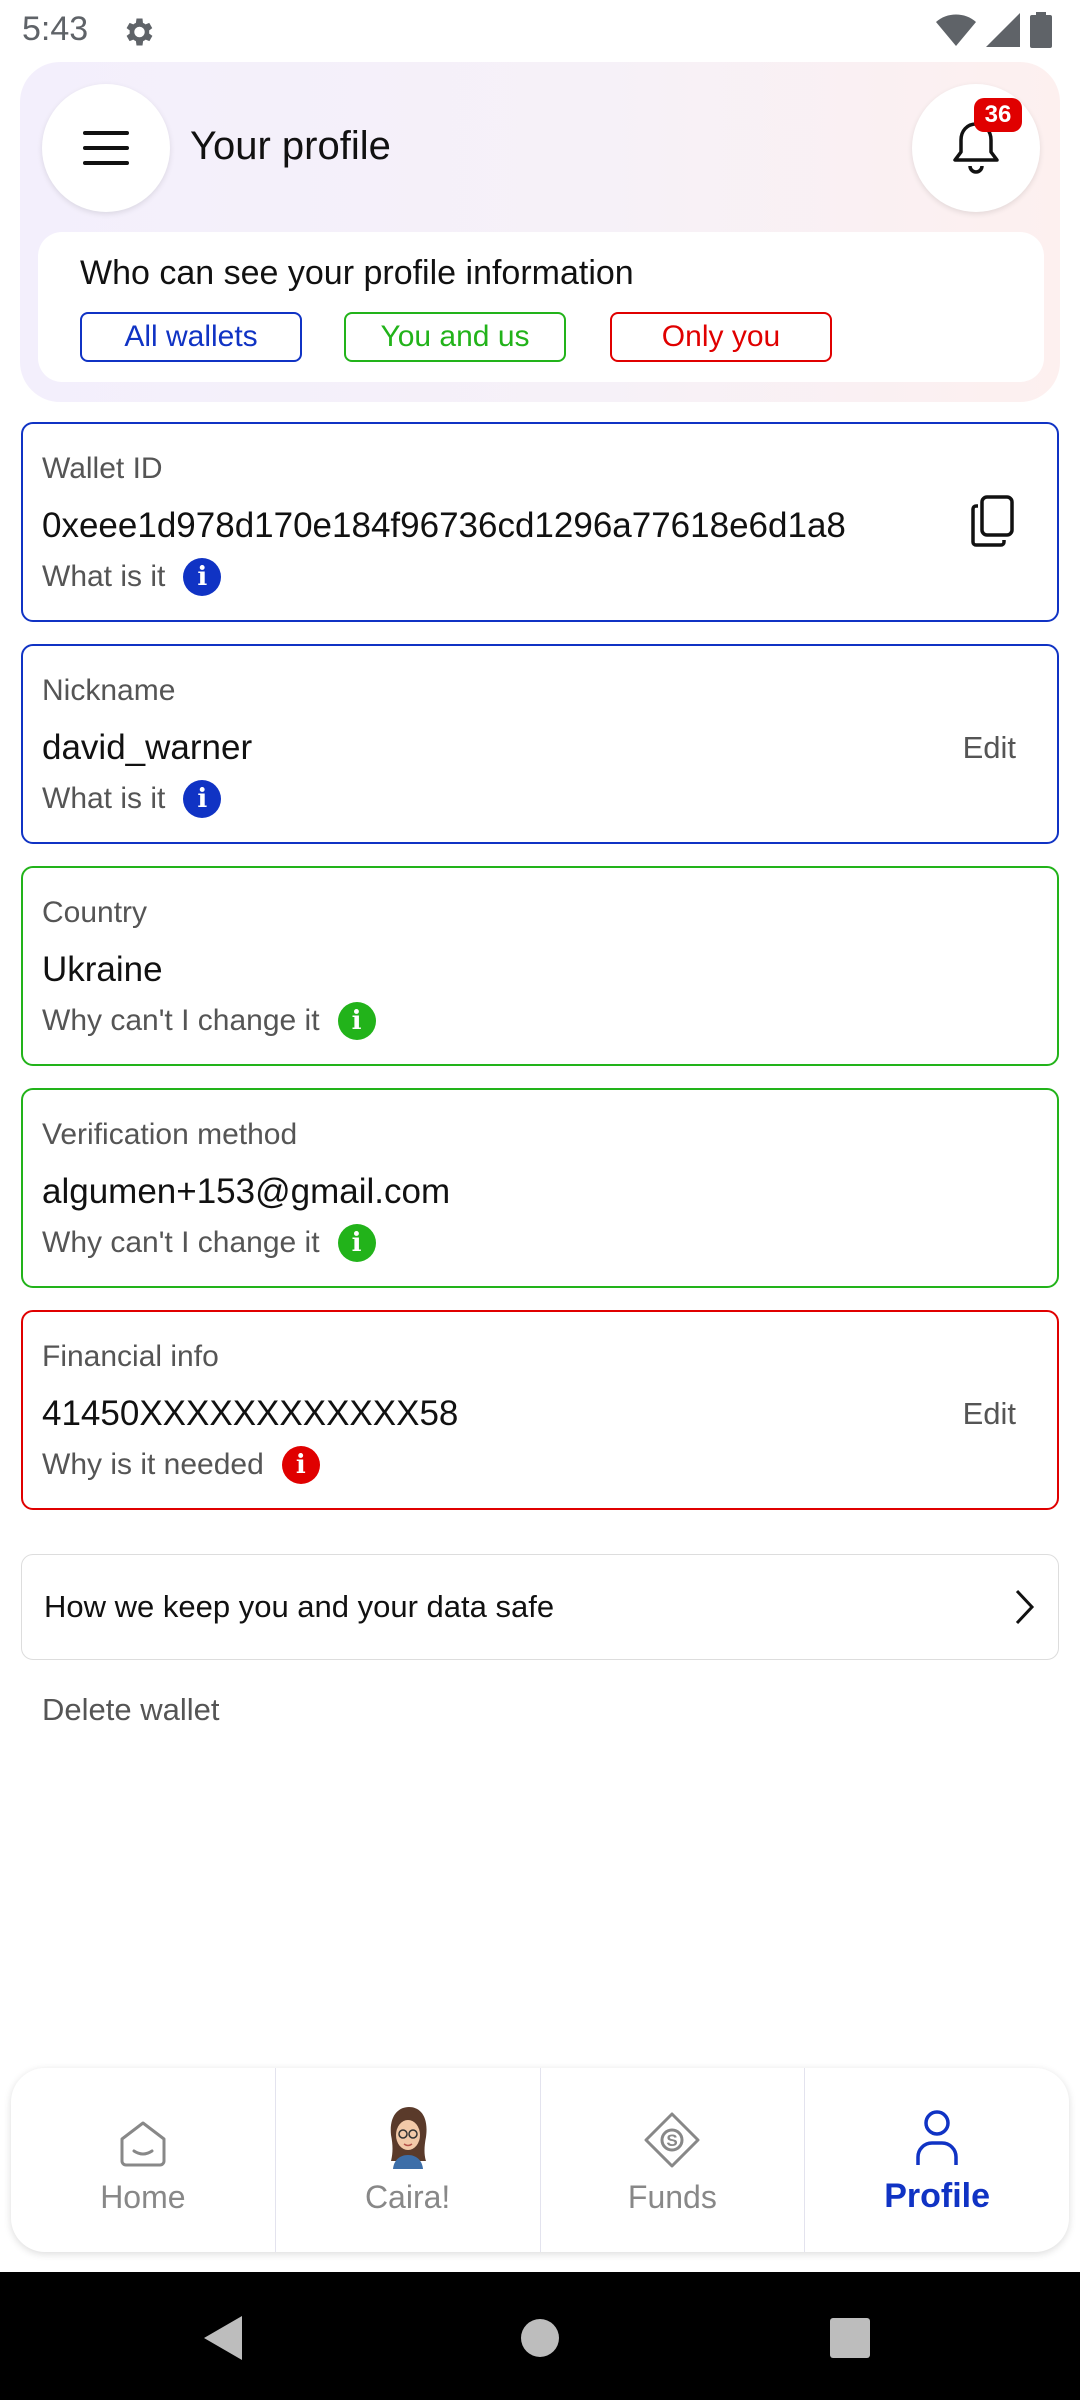 The image size is (1080, 2400). Describe the element at coordinates (224, 2338) in the screenshot. I see `back-icon` at that location.